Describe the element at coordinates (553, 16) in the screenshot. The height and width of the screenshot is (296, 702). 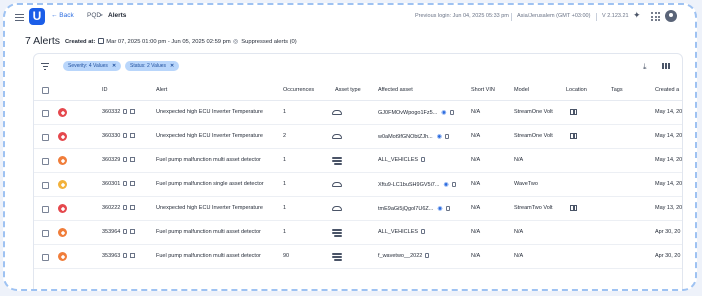
I see `timezone: Asia/Jerusalem (GMT +03:00)` at that location.